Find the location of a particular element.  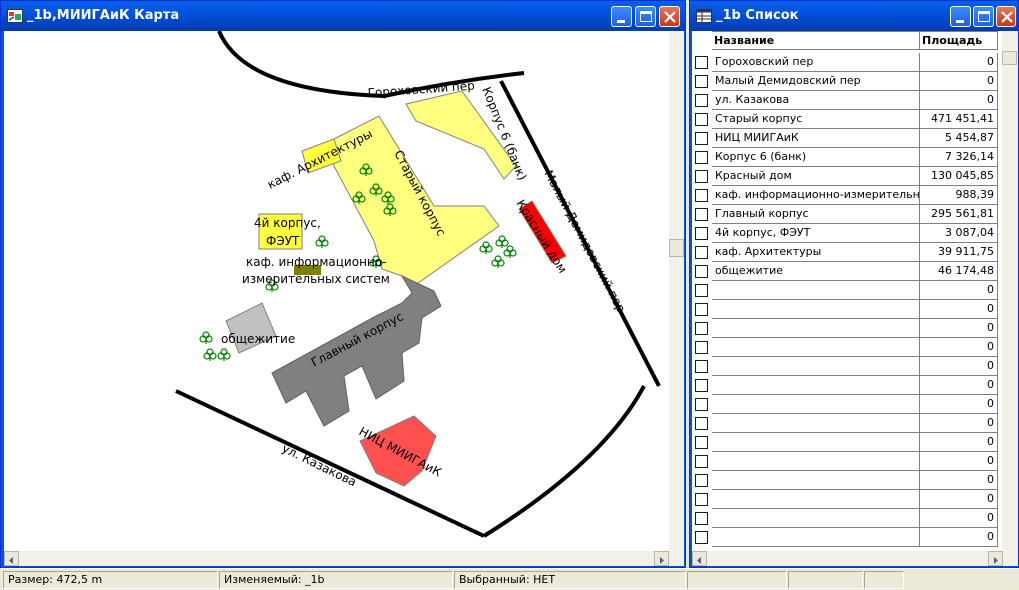

map-horizontal-scrollbar is located at coordinates (336, 558).